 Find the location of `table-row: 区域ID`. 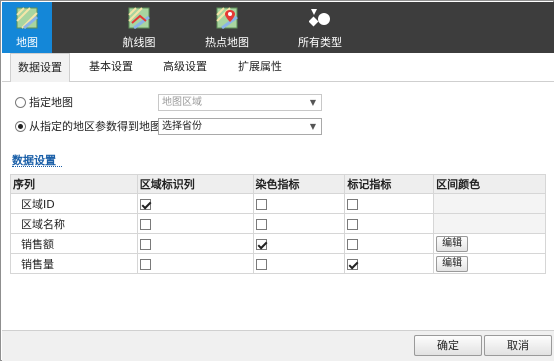

table-row: 区域ID is located at coordinates (278, 203).